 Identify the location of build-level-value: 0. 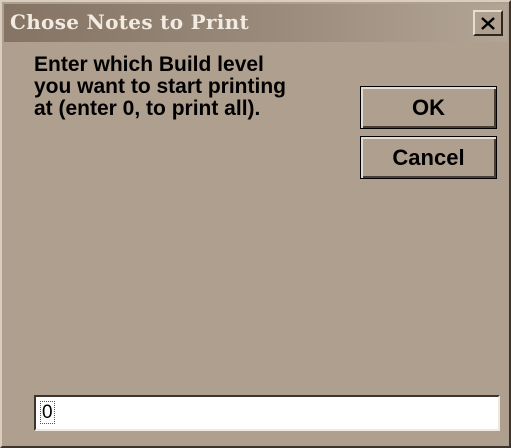
(47, 412).